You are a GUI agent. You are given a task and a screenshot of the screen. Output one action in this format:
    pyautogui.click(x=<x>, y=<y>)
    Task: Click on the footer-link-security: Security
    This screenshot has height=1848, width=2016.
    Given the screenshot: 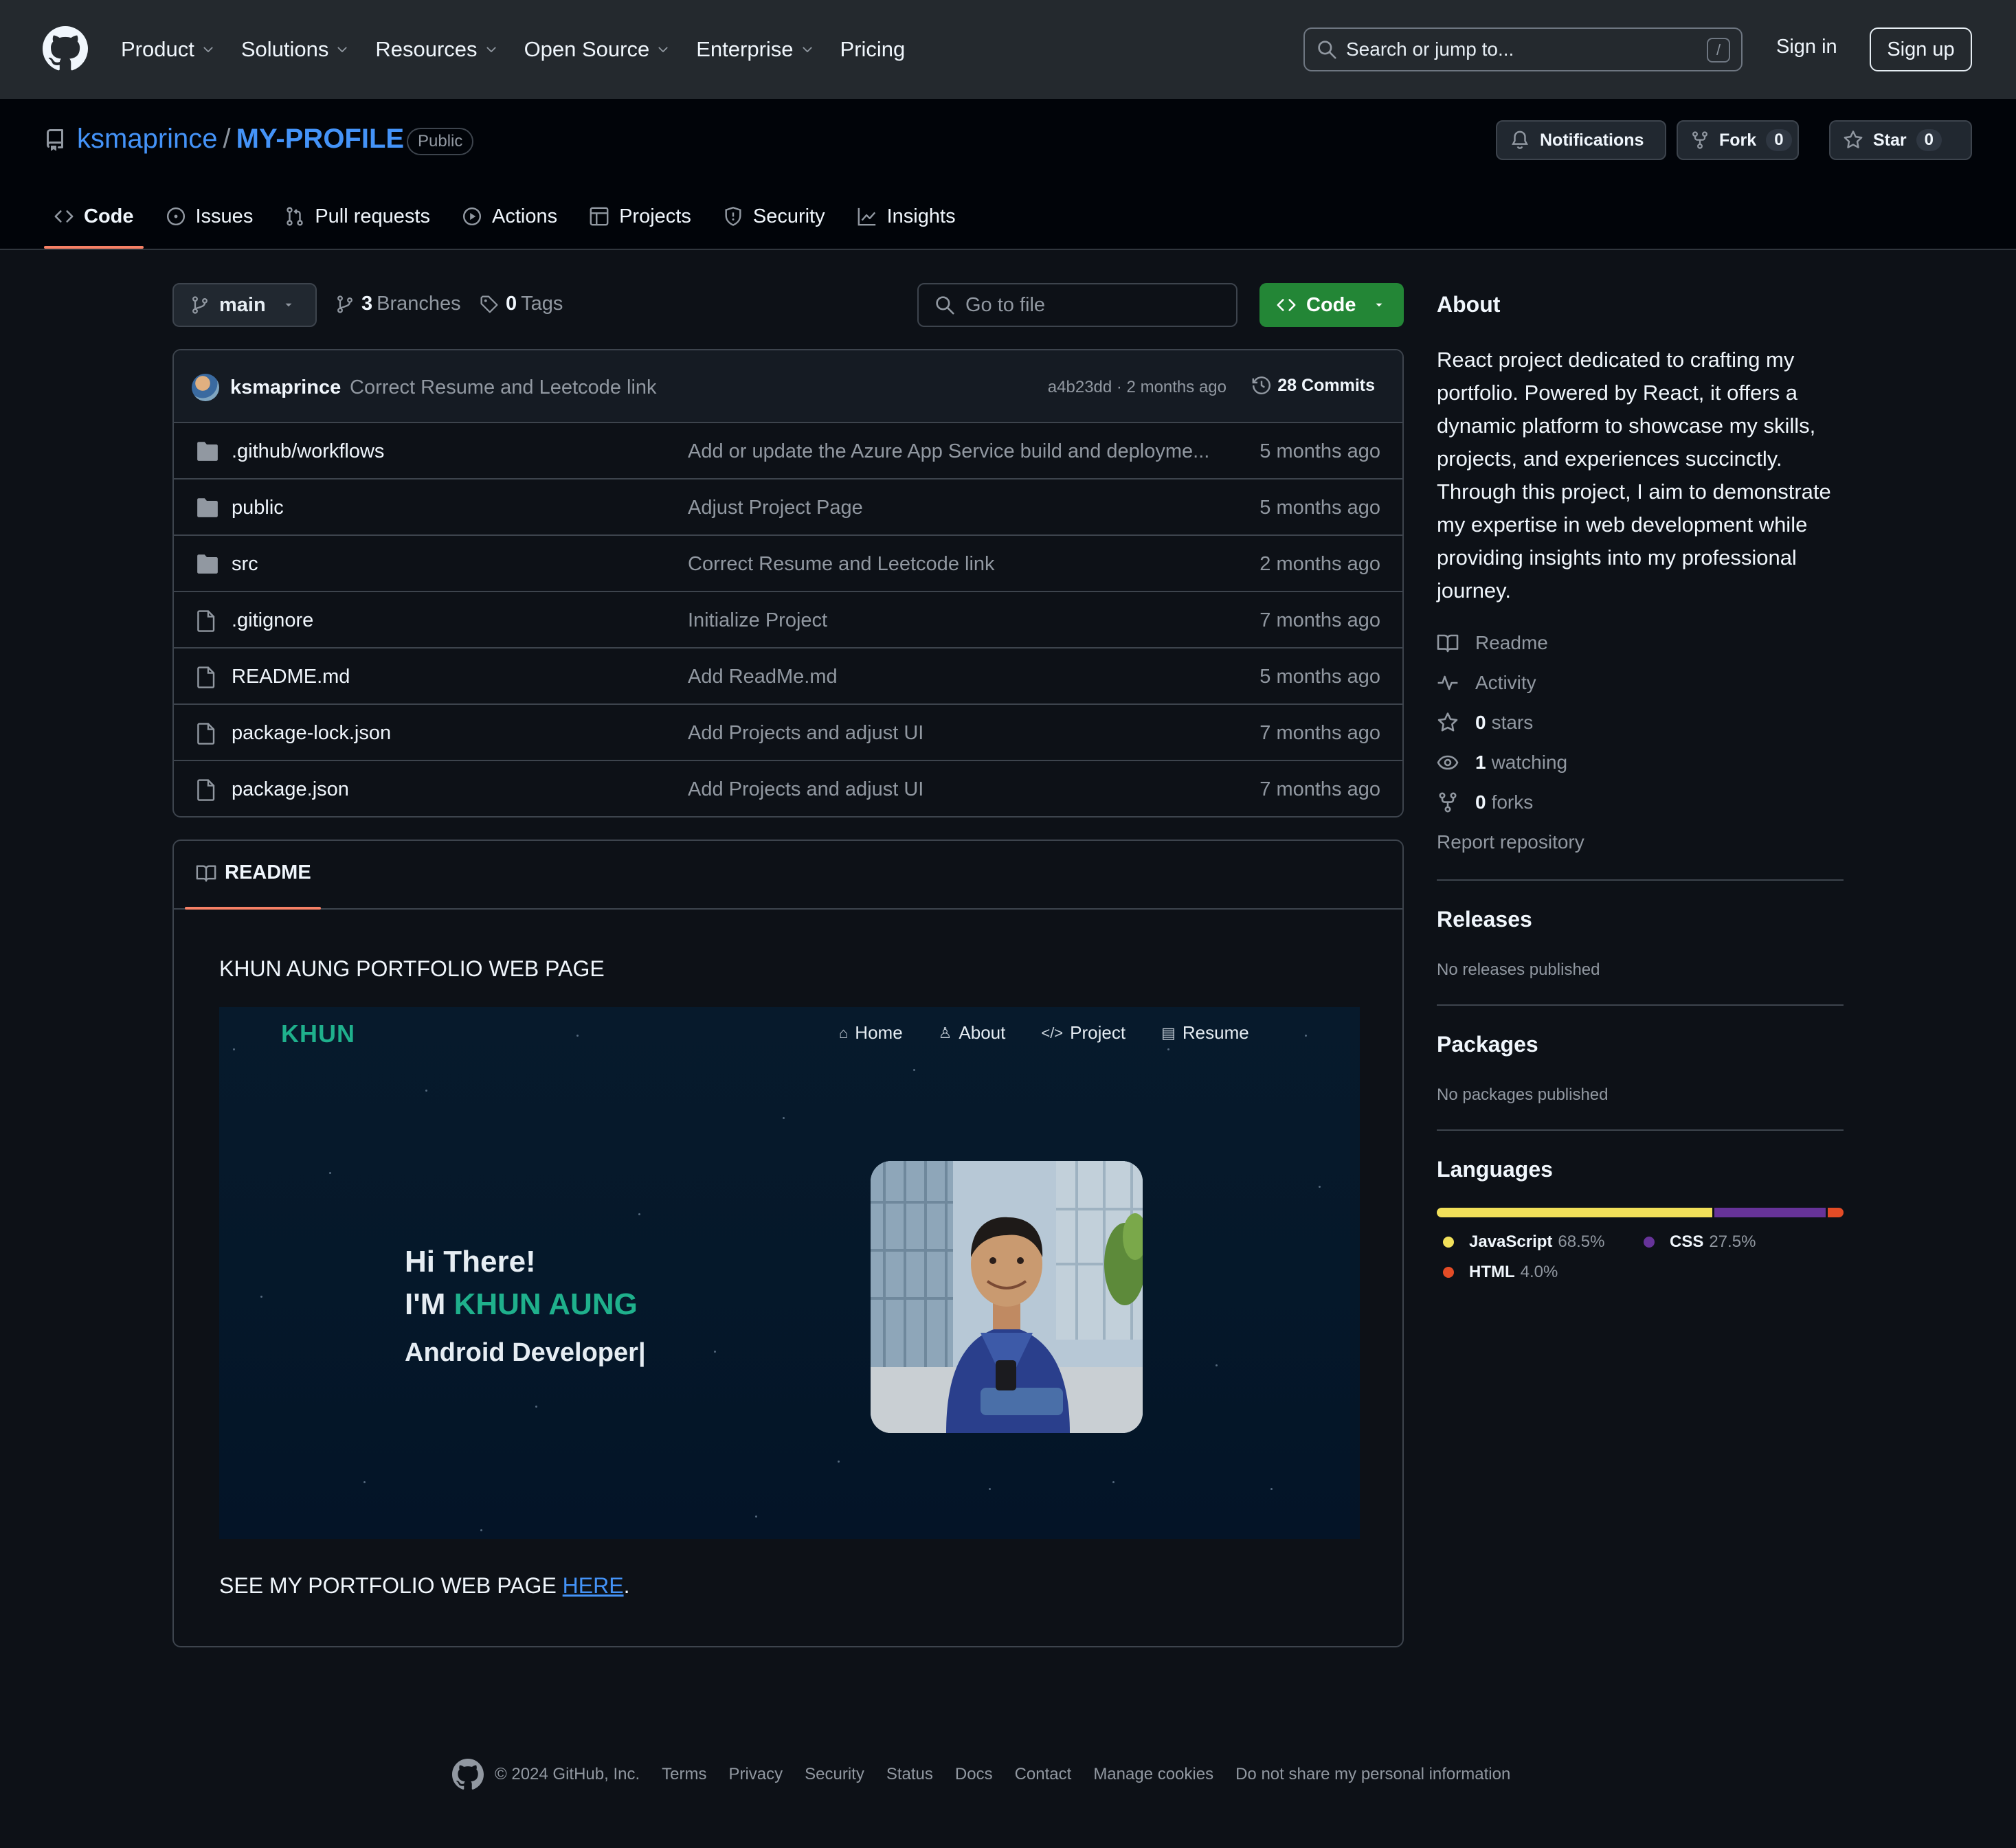 What is the action you would take?
    pyautogui.click(x=834, y=1774)
    